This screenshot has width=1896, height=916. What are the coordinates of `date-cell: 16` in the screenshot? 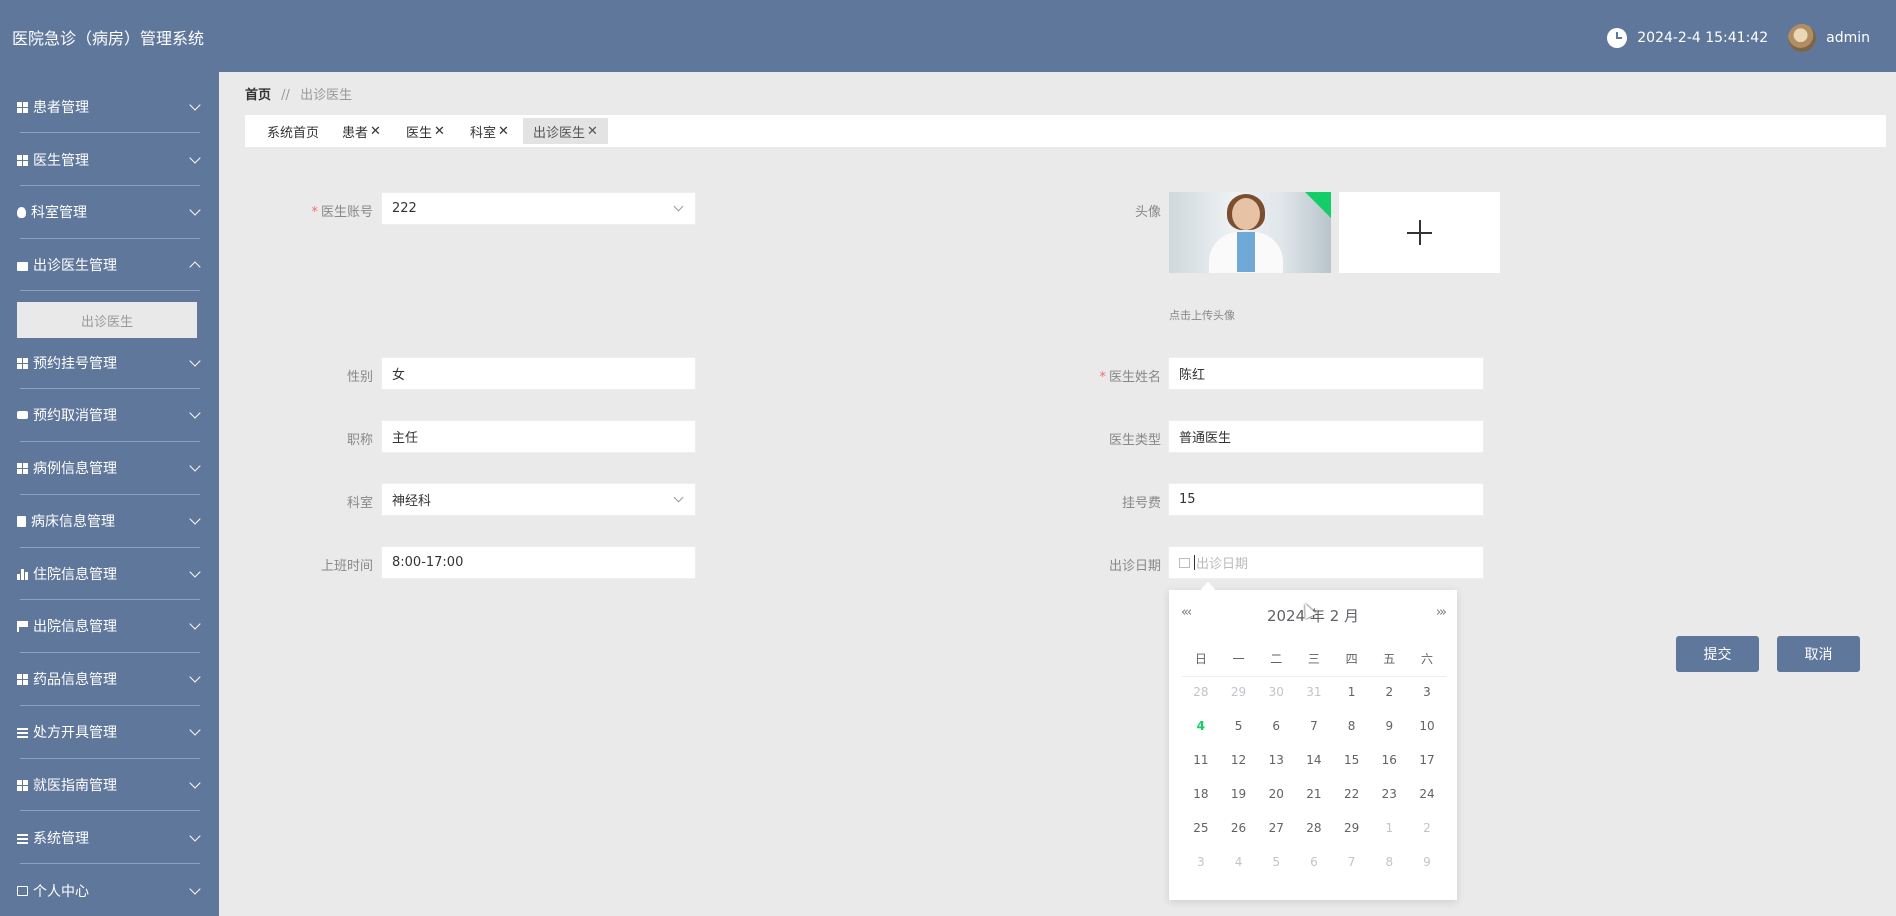 It's located at (1389, 768).